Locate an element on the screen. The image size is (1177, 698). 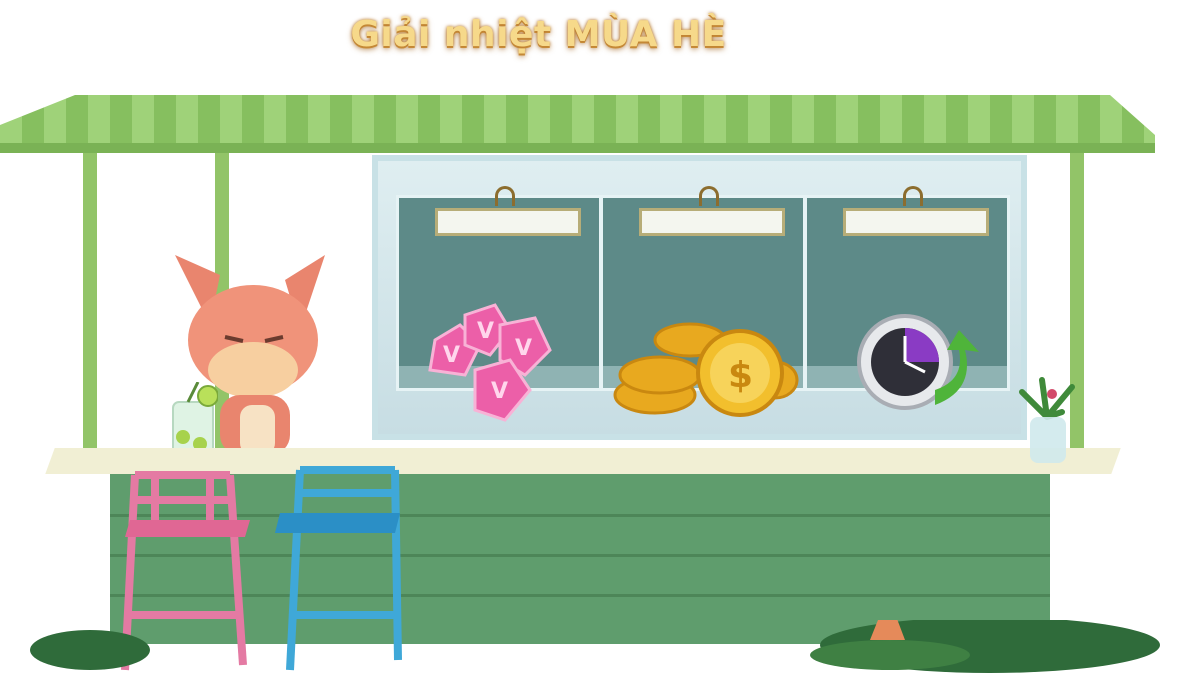
v-gems-icon: VVVV is located at coordinates (492, 365).